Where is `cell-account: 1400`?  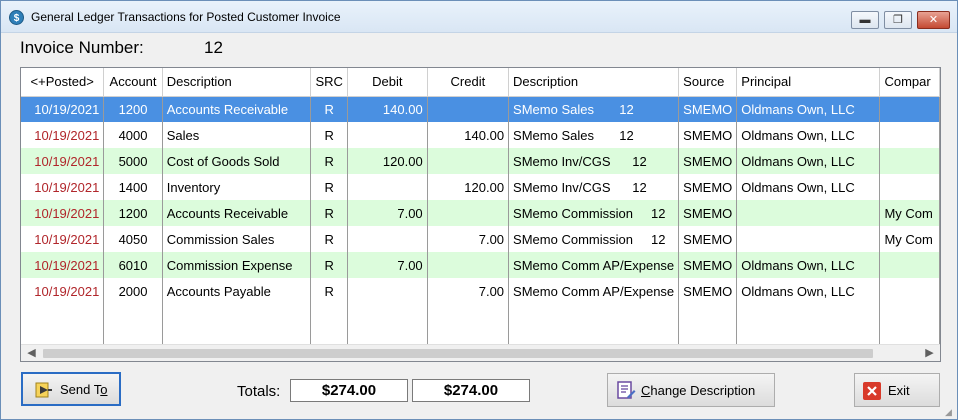
cell-account: 1400 is located at coordinates (133, 187).